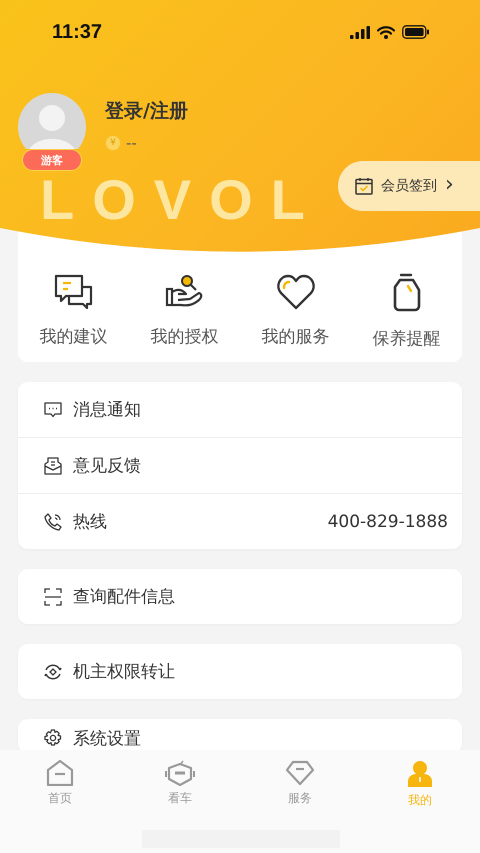  Describe the element at coordinates (240, 596) in the screenshot. I see `menu-item: 查询配件信息` at that location.